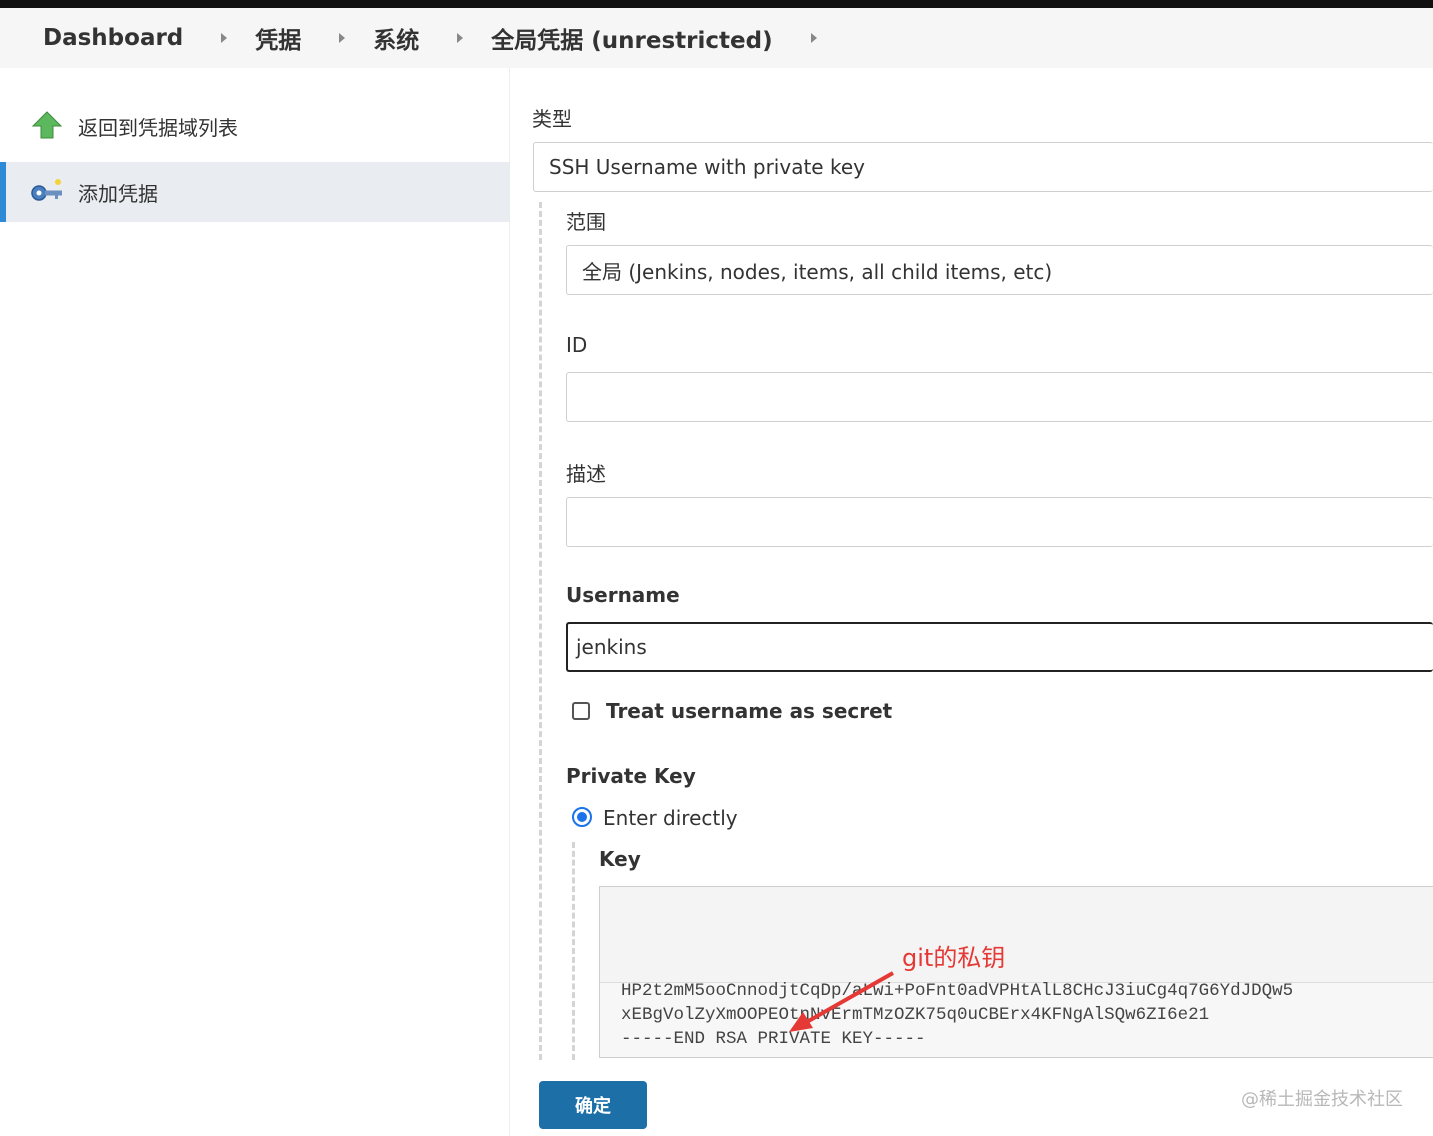 The image size is (1433, 1136). Describe the element at coordinates (255, 126) in the screenshot. I see `sidebar-item-back: 返回到凭据域列表` at that location.